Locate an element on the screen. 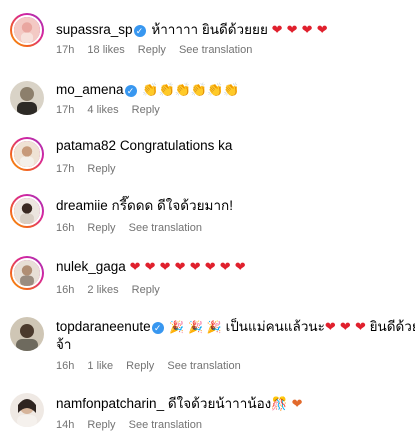 Image resolution: width=415 pixels, height=443 pixels. heart-emoji-icon: ❤ ❤ ❤ is located at coordinates (345, 327).